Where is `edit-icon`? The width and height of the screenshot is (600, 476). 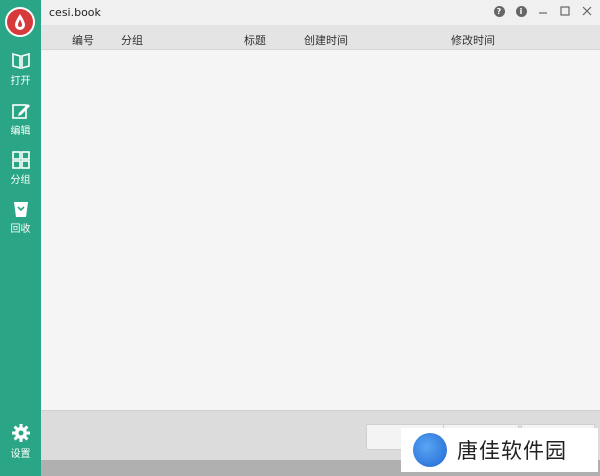
edit-icon is located at coordinates (20, 111).